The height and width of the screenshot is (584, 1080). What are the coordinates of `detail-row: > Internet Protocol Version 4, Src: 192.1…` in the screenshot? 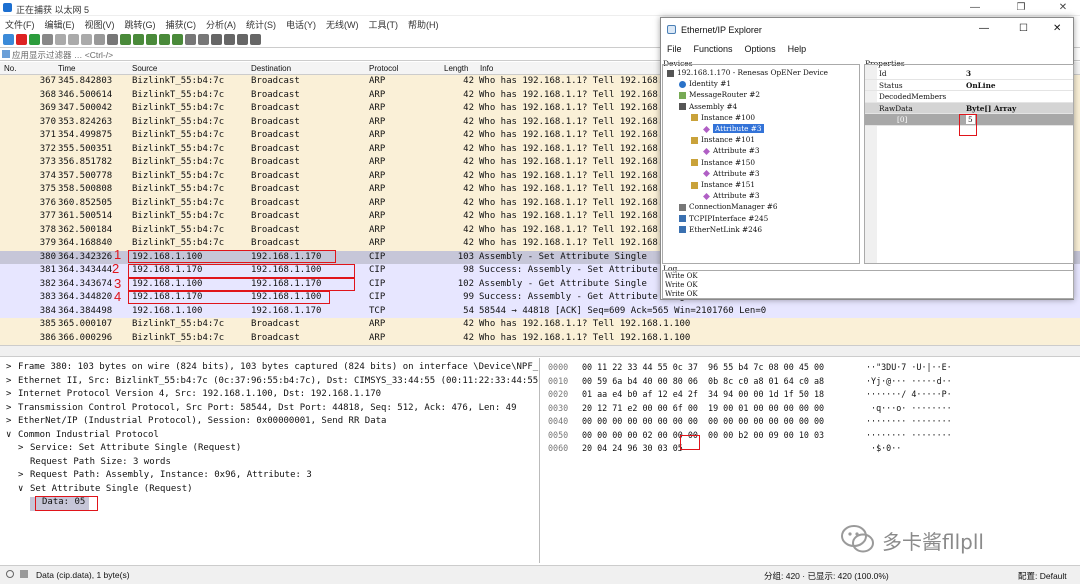 It's located at (193, 396).